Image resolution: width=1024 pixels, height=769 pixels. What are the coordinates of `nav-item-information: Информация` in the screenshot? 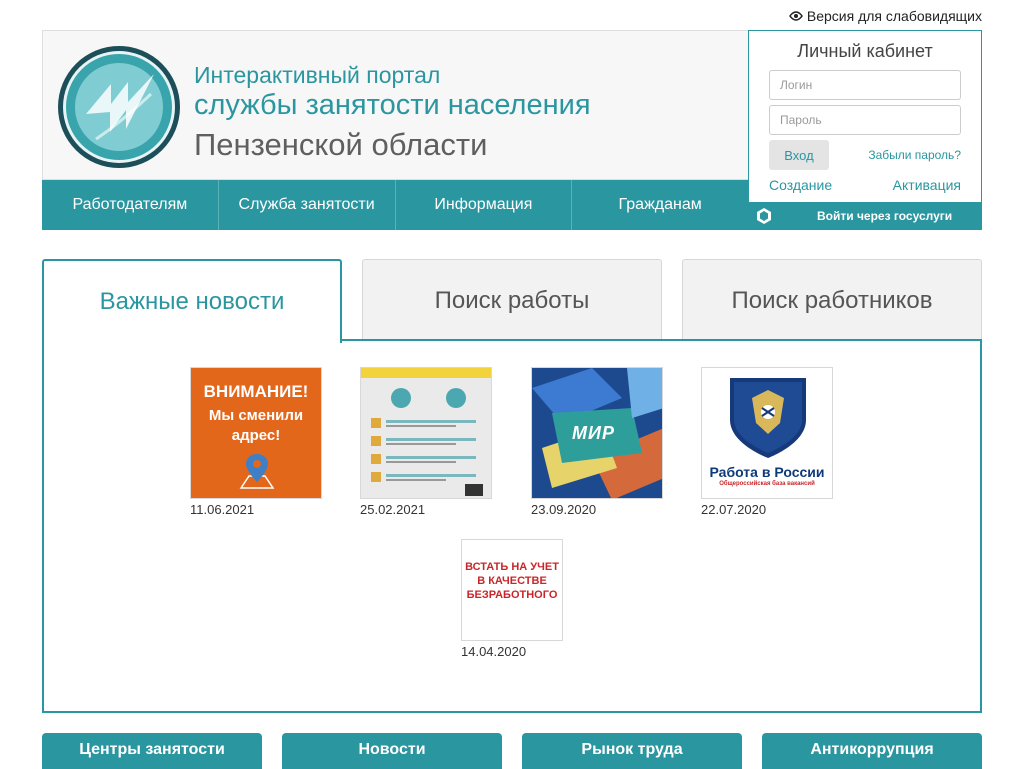 It's located at (484, 205).